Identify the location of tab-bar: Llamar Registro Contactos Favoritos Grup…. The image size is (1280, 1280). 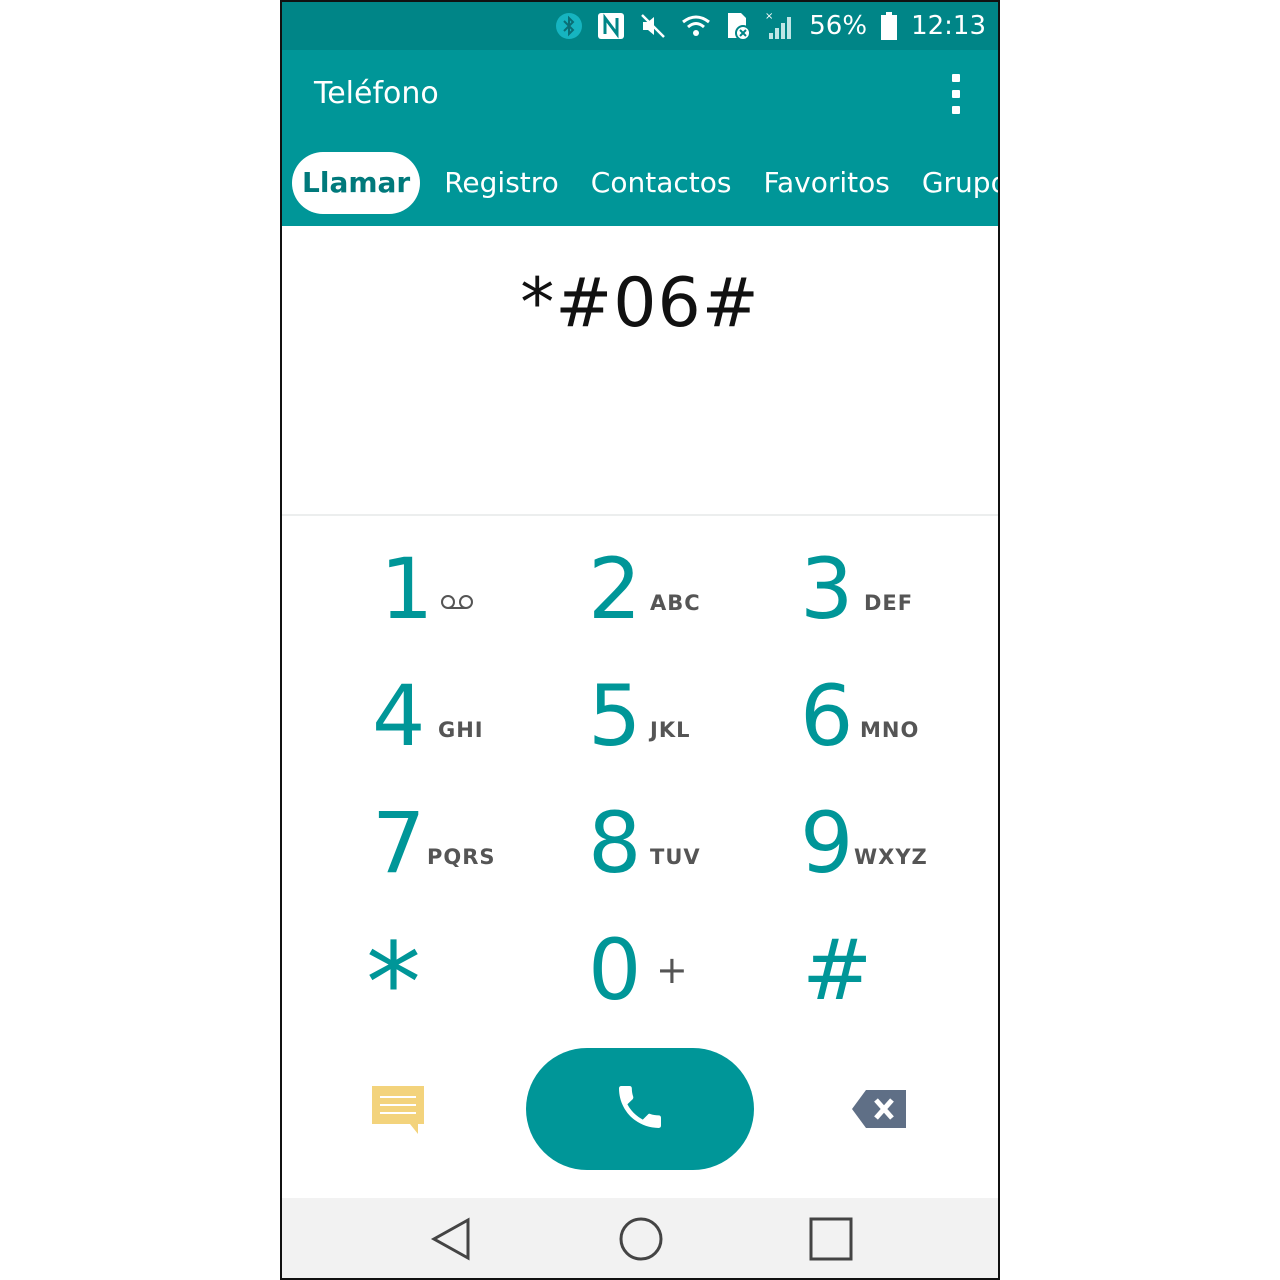
(645, 183).